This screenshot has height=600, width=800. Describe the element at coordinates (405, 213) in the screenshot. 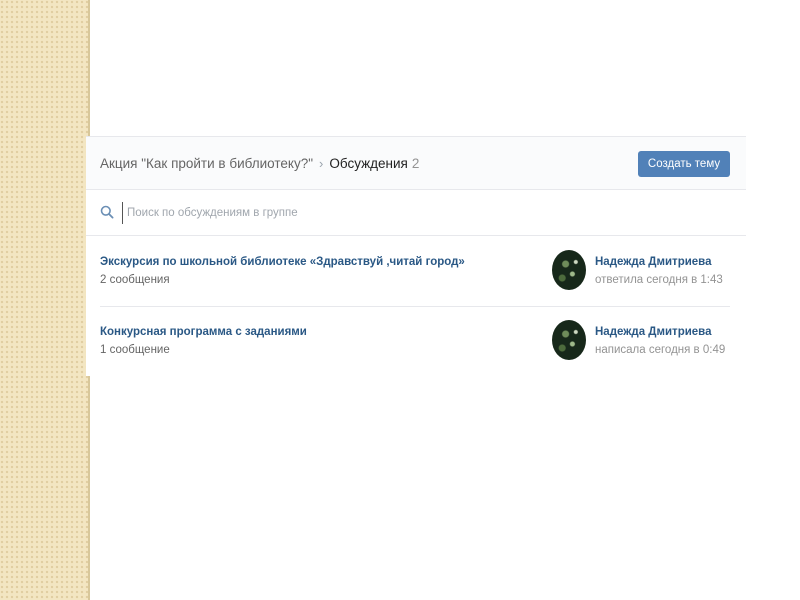

I see `search-input` at that location.